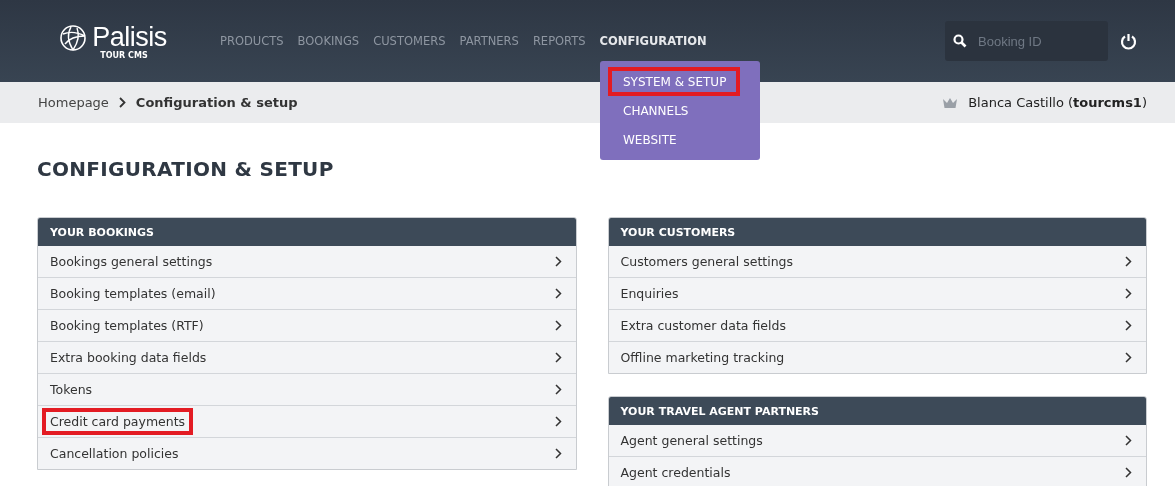  What do you see at coordinates (1057, 102) in the screenshot?
I see `user-name: Blanca Castillo (tourcms1)` at bounding box center [1057, 102].